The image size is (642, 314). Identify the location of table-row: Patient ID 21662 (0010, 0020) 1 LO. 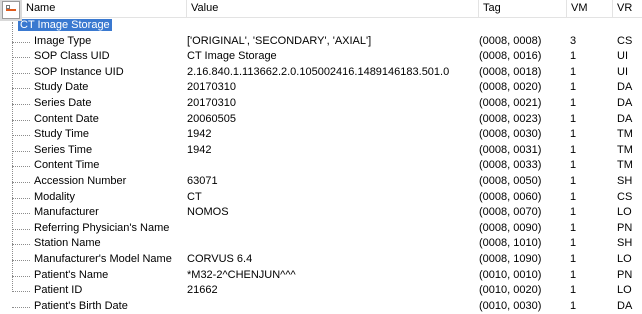
(321, 291).